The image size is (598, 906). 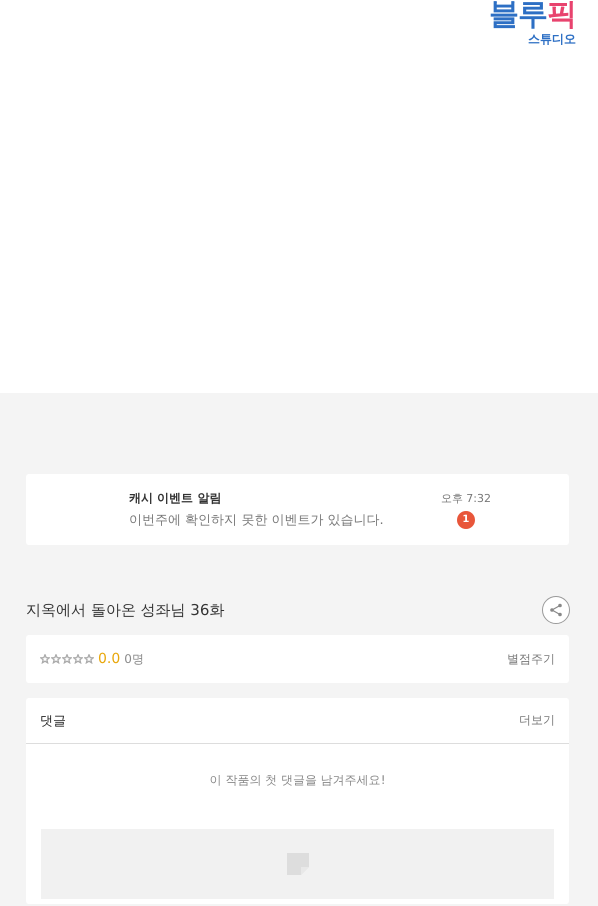 What do you see at coordinates (134, 659) in the screenshot?
I see `rating-count: 0명` at bounding box center [134, 659].